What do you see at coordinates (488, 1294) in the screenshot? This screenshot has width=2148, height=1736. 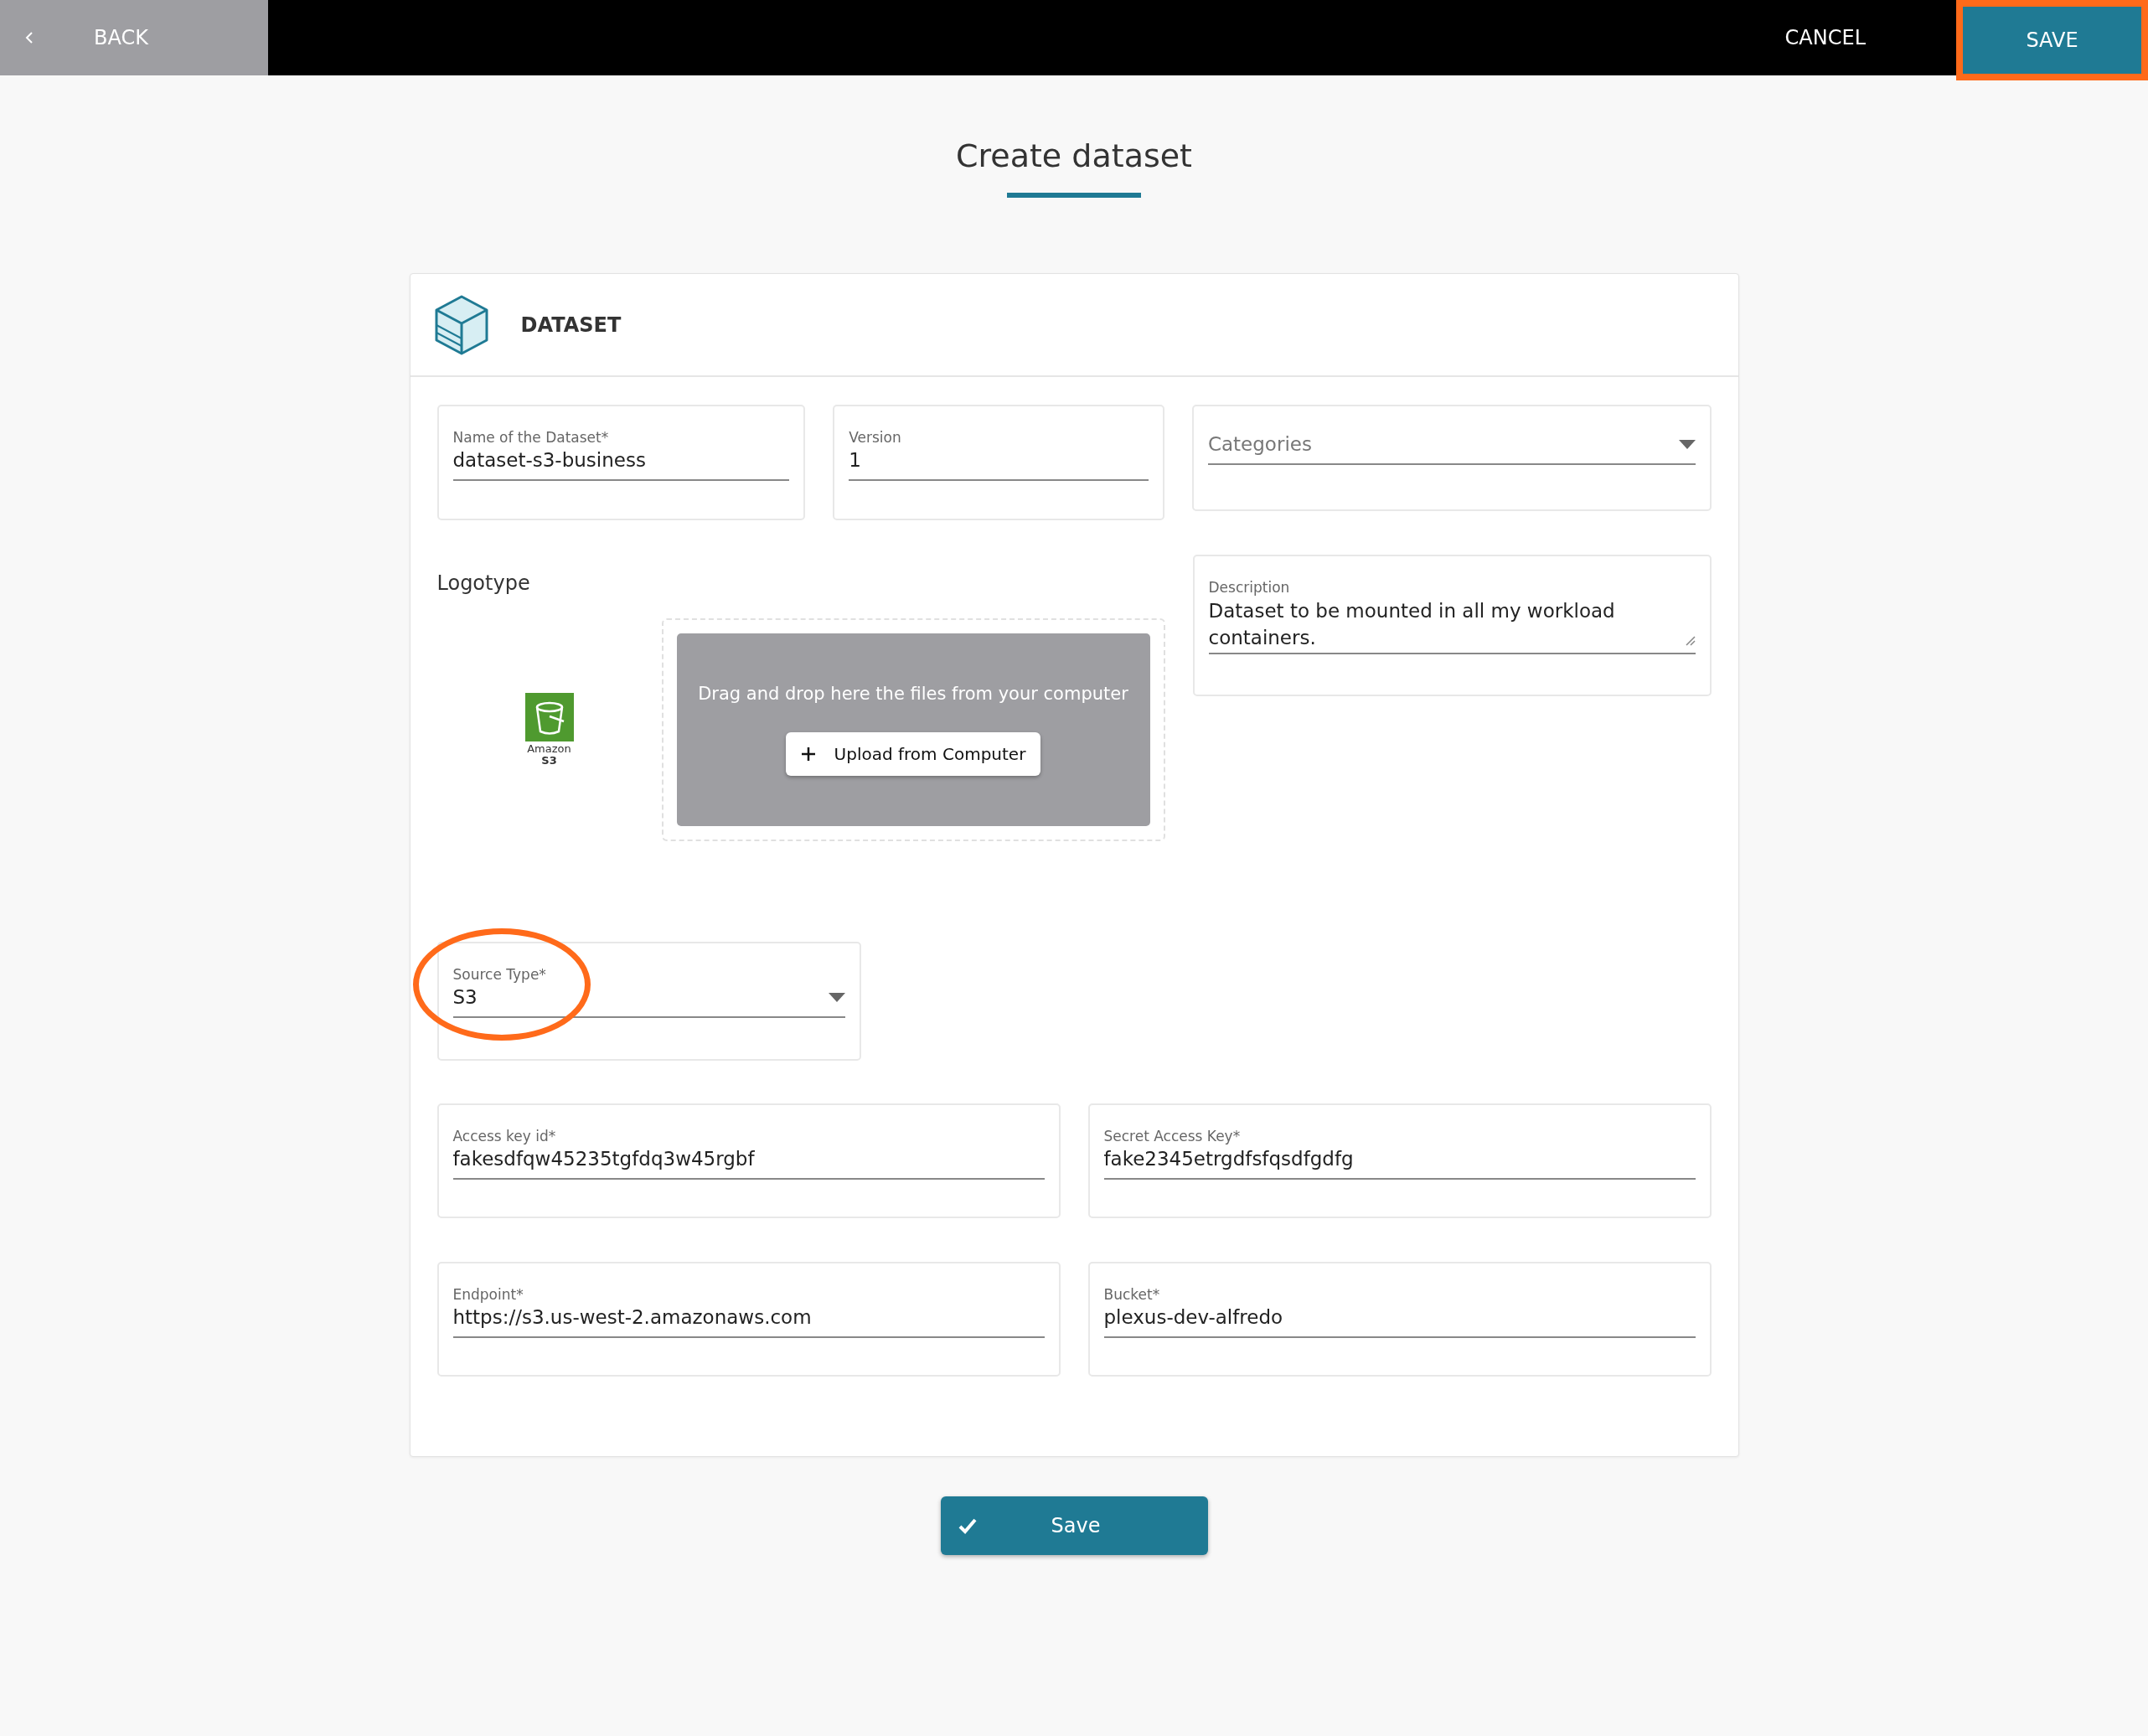 I see `field-label: Endpoint*` at bounding box center [488, 1294].